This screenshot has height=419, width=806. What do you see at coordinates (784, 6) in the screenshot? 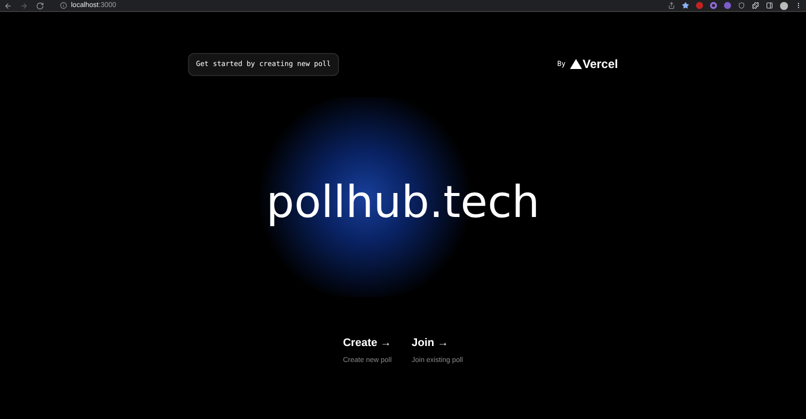
I see `profile-avatar` at bounding box center [784, 6].